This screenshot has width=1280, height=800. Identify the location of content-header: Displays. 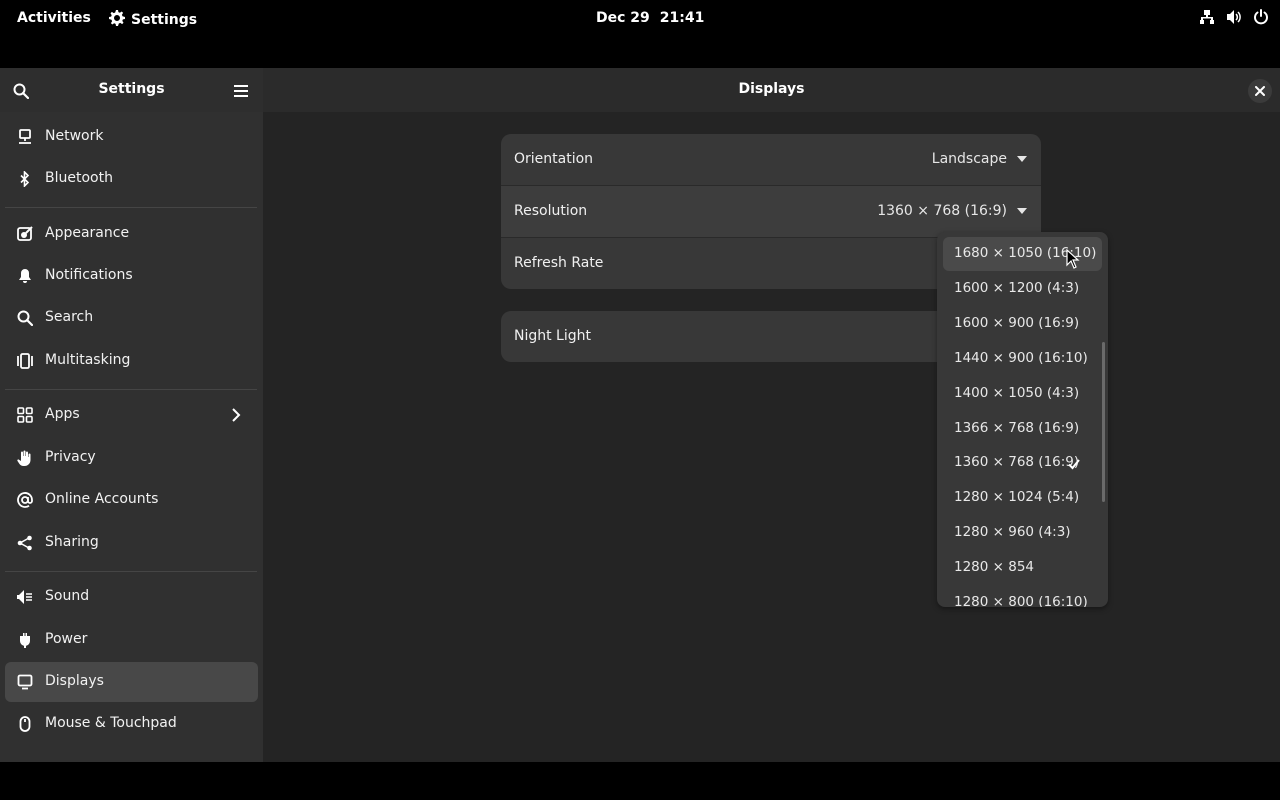
(771, 90).